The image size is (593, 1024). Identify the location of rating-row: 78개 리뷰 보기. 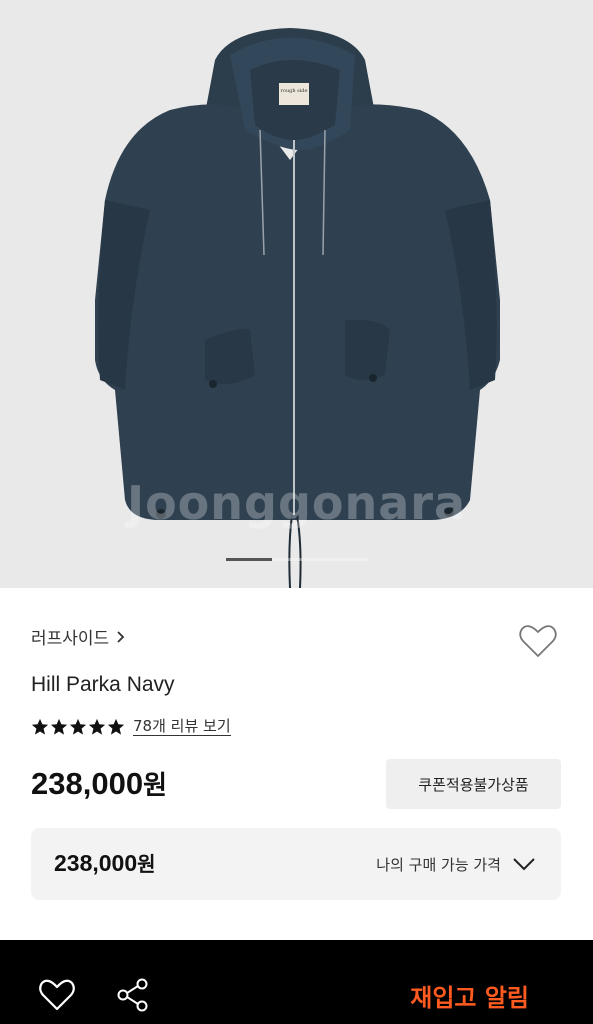
(131, 726).